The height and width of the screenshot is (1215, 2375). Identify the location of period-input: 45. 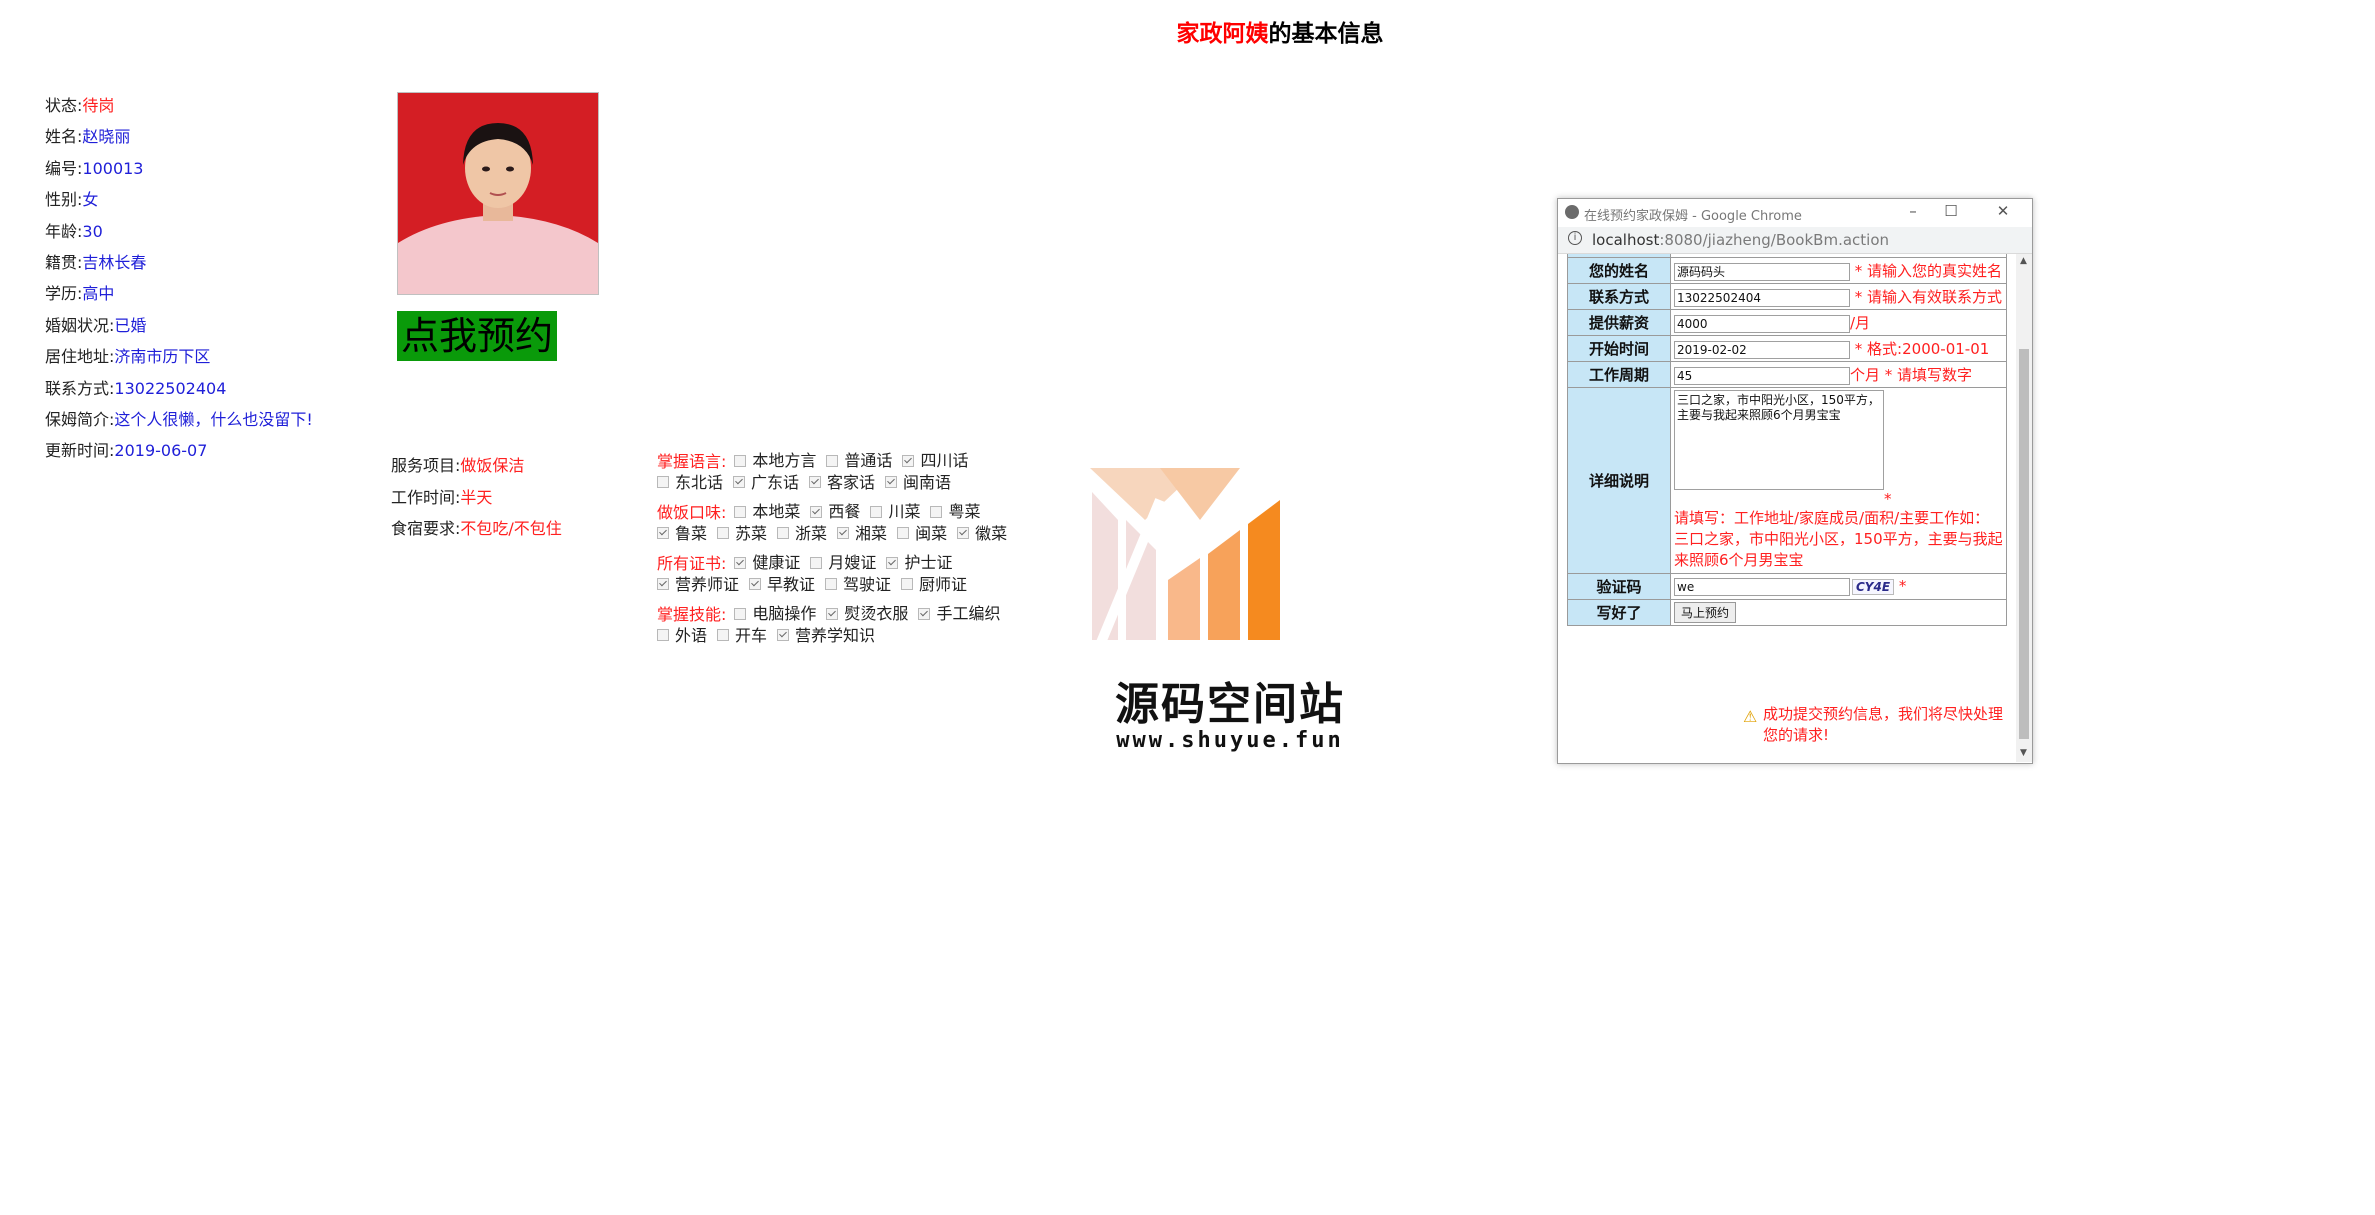
(1762, 375).